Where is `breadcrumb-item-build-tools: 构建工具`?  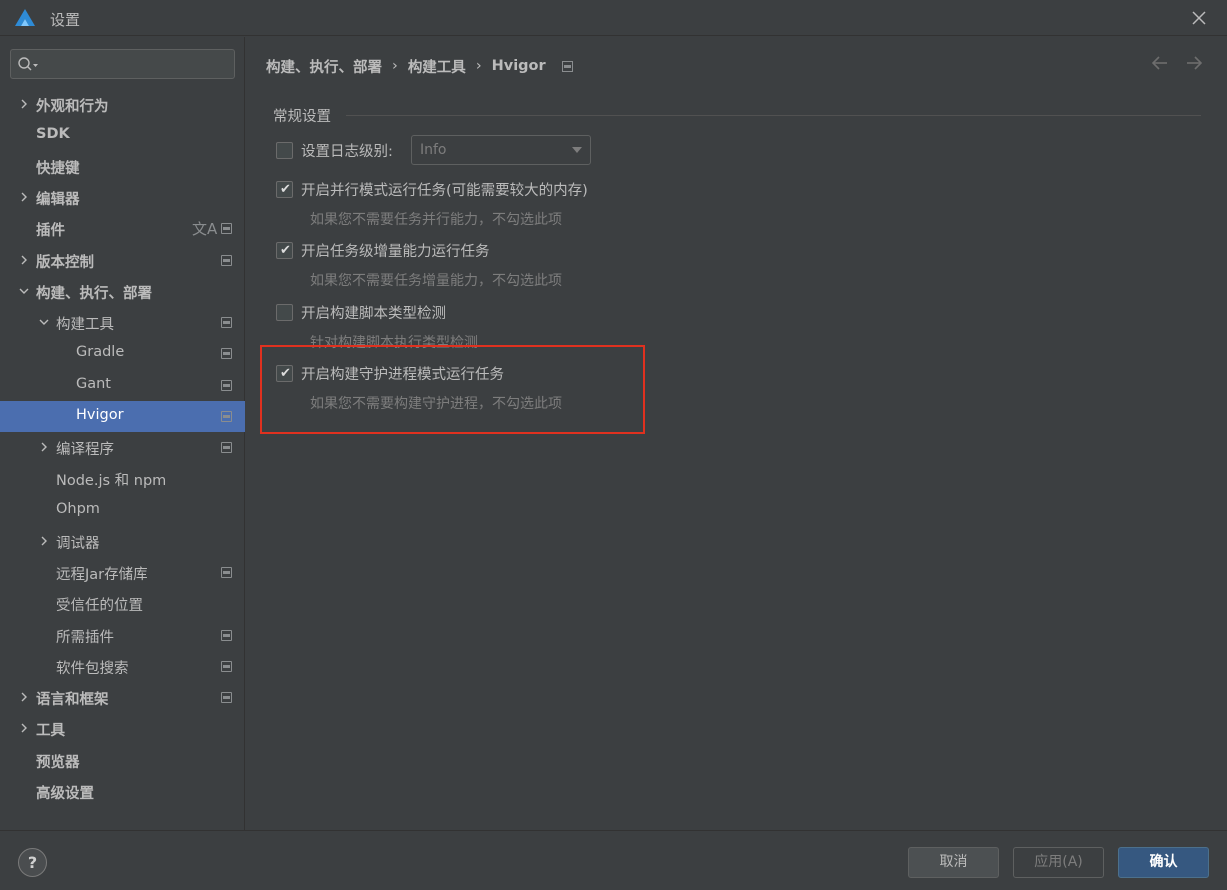 breadcrumb-item-build-tools: 构建工具 is located at coordinates (437, 66).